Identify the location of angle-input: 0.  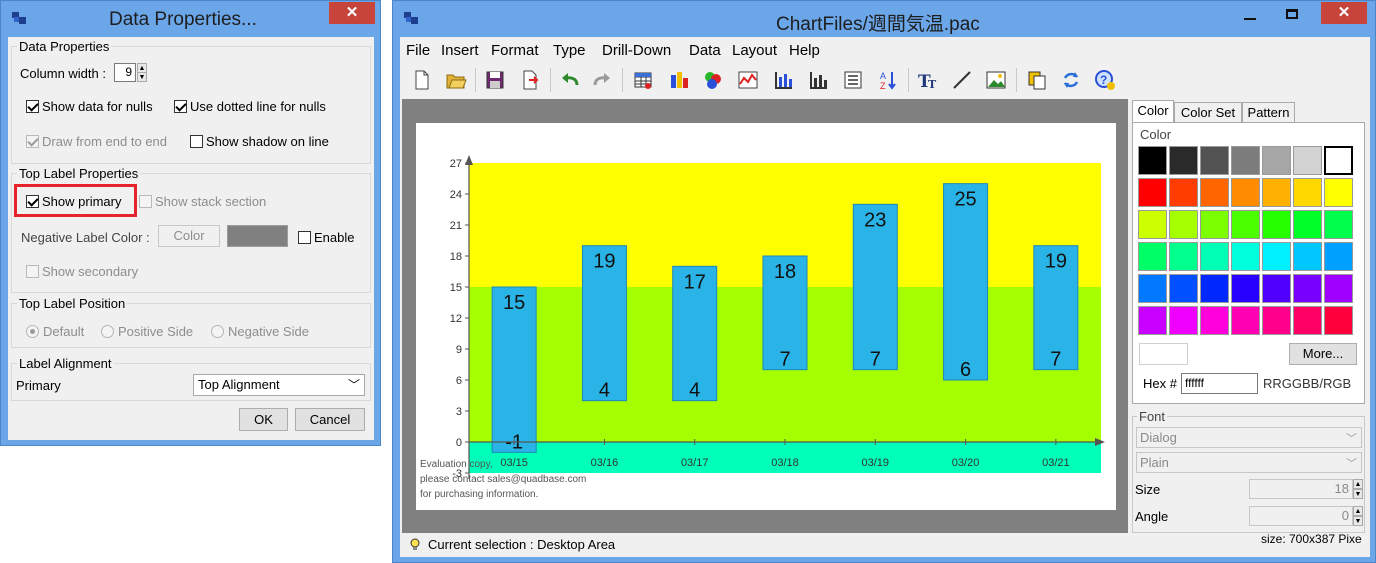
(1301, 516).